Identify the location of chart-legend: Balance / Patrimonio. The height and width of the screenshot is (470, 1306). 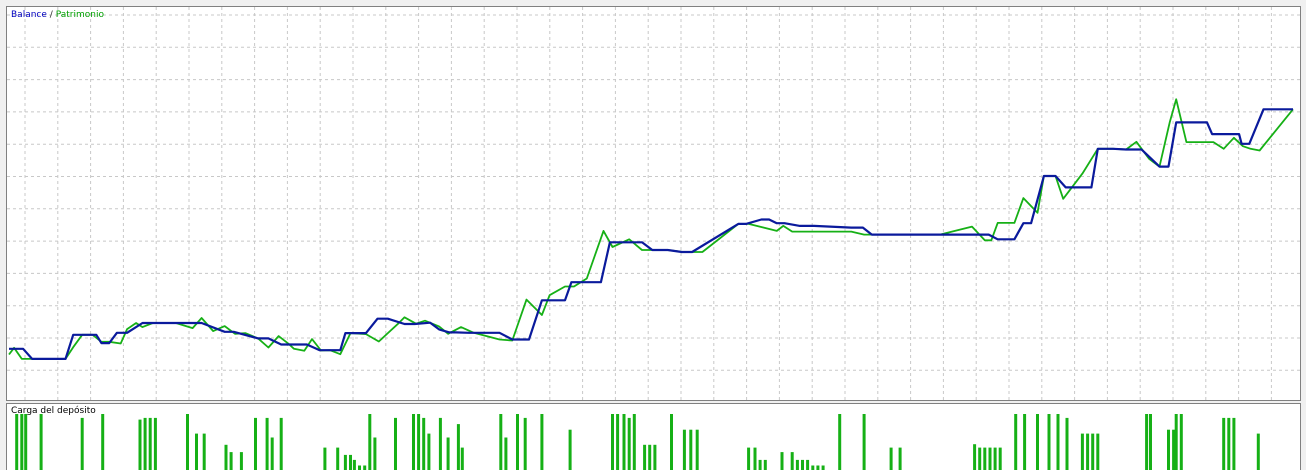
(57, 15).